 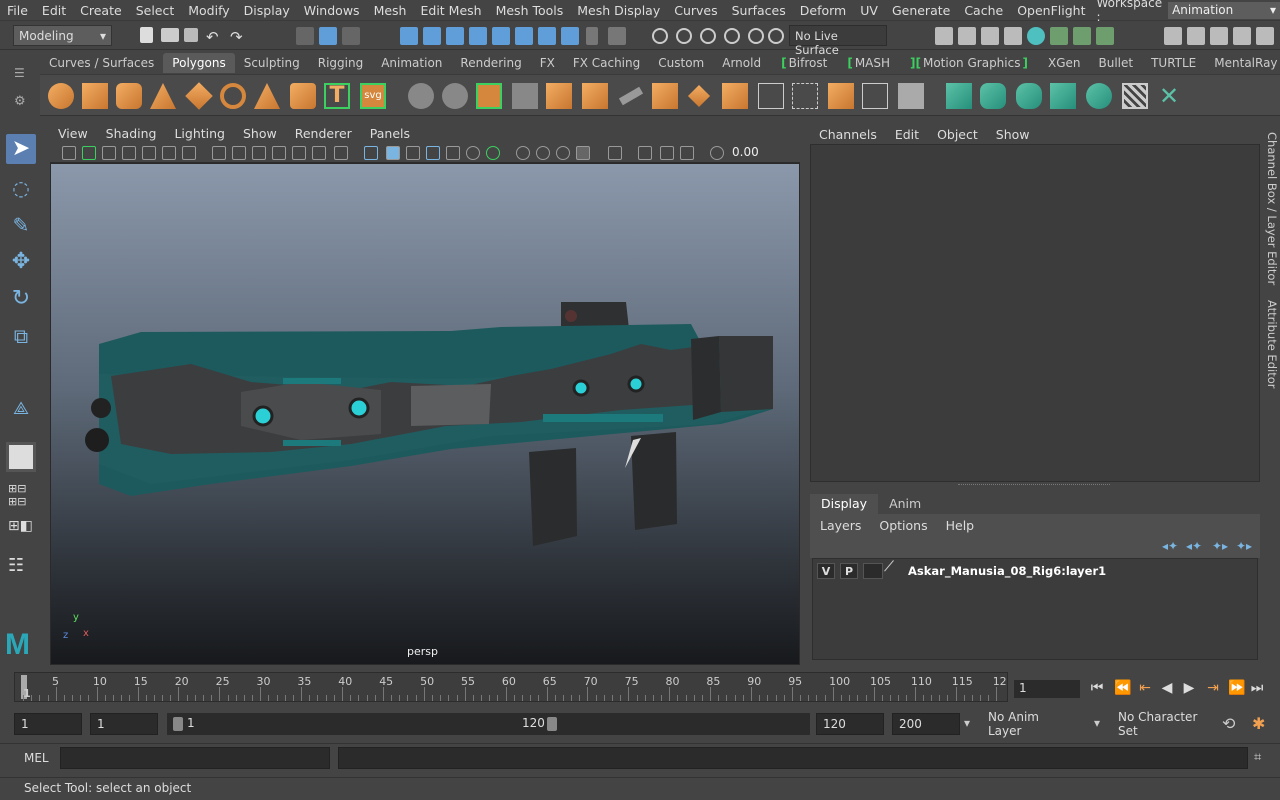 What do you see at coordinates (19, 73) in the screenshot?
I see `hamburger-icon: ☰` at bounding box center [19, 73].